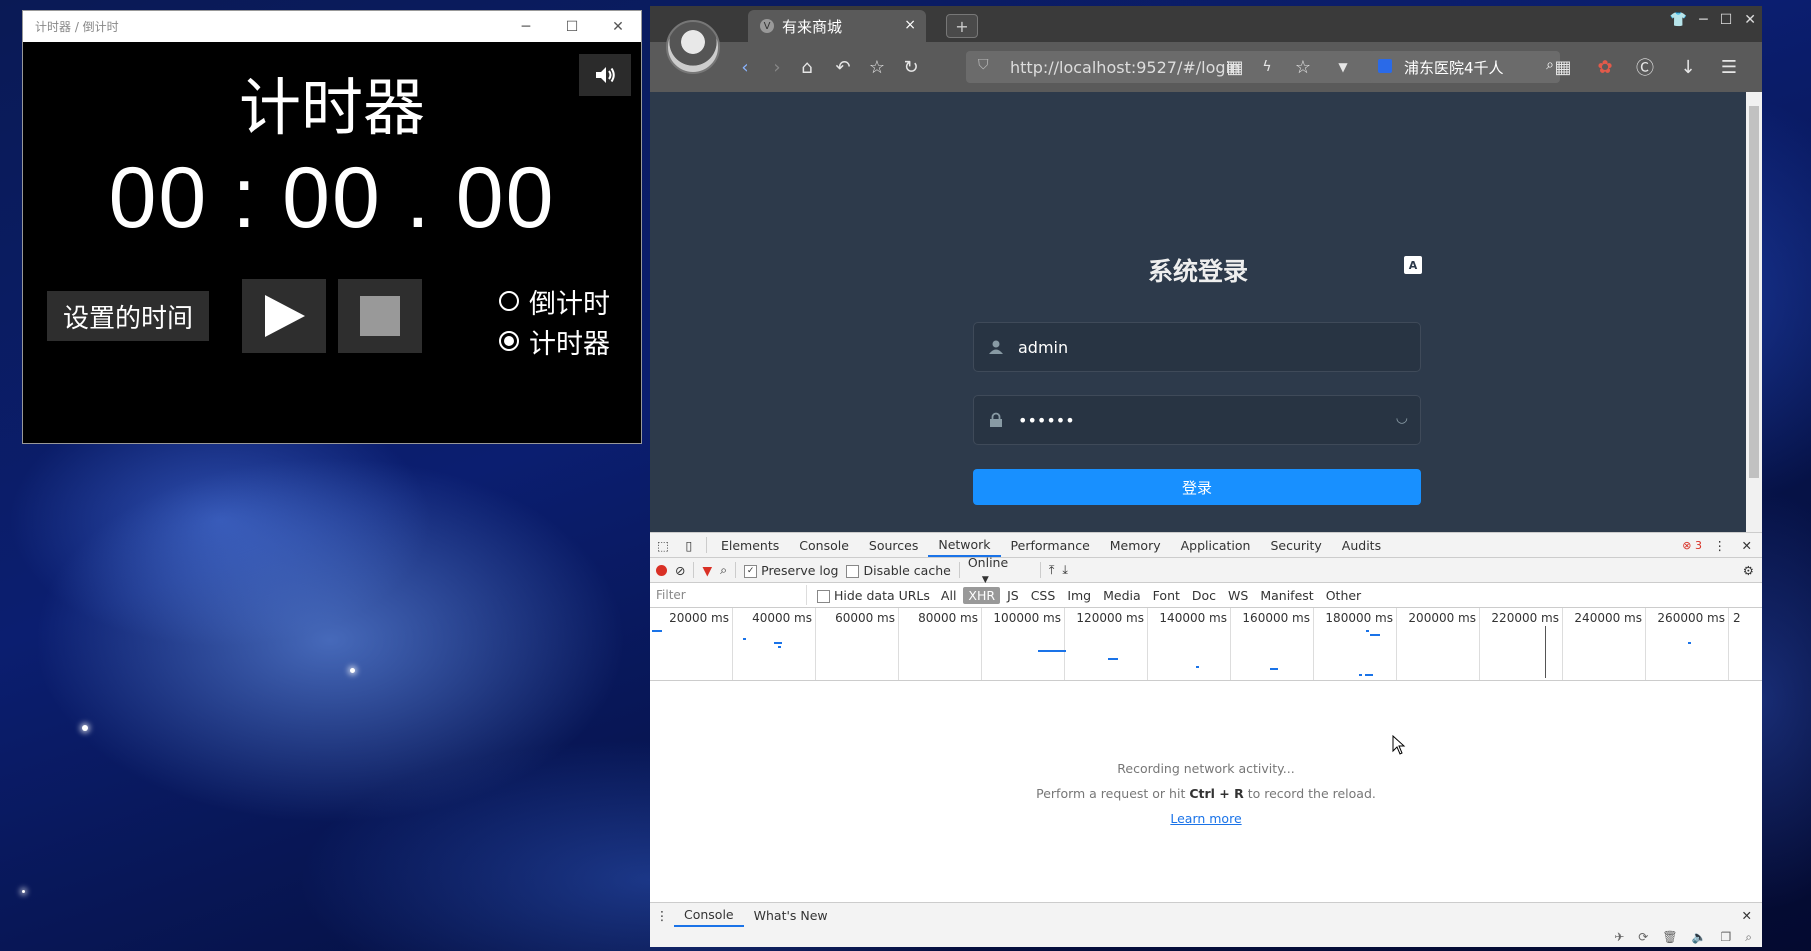 Image resolution: width=1811 pixels, height=951 pixels. I want to click on username-field: admin, so click(1197, 347).